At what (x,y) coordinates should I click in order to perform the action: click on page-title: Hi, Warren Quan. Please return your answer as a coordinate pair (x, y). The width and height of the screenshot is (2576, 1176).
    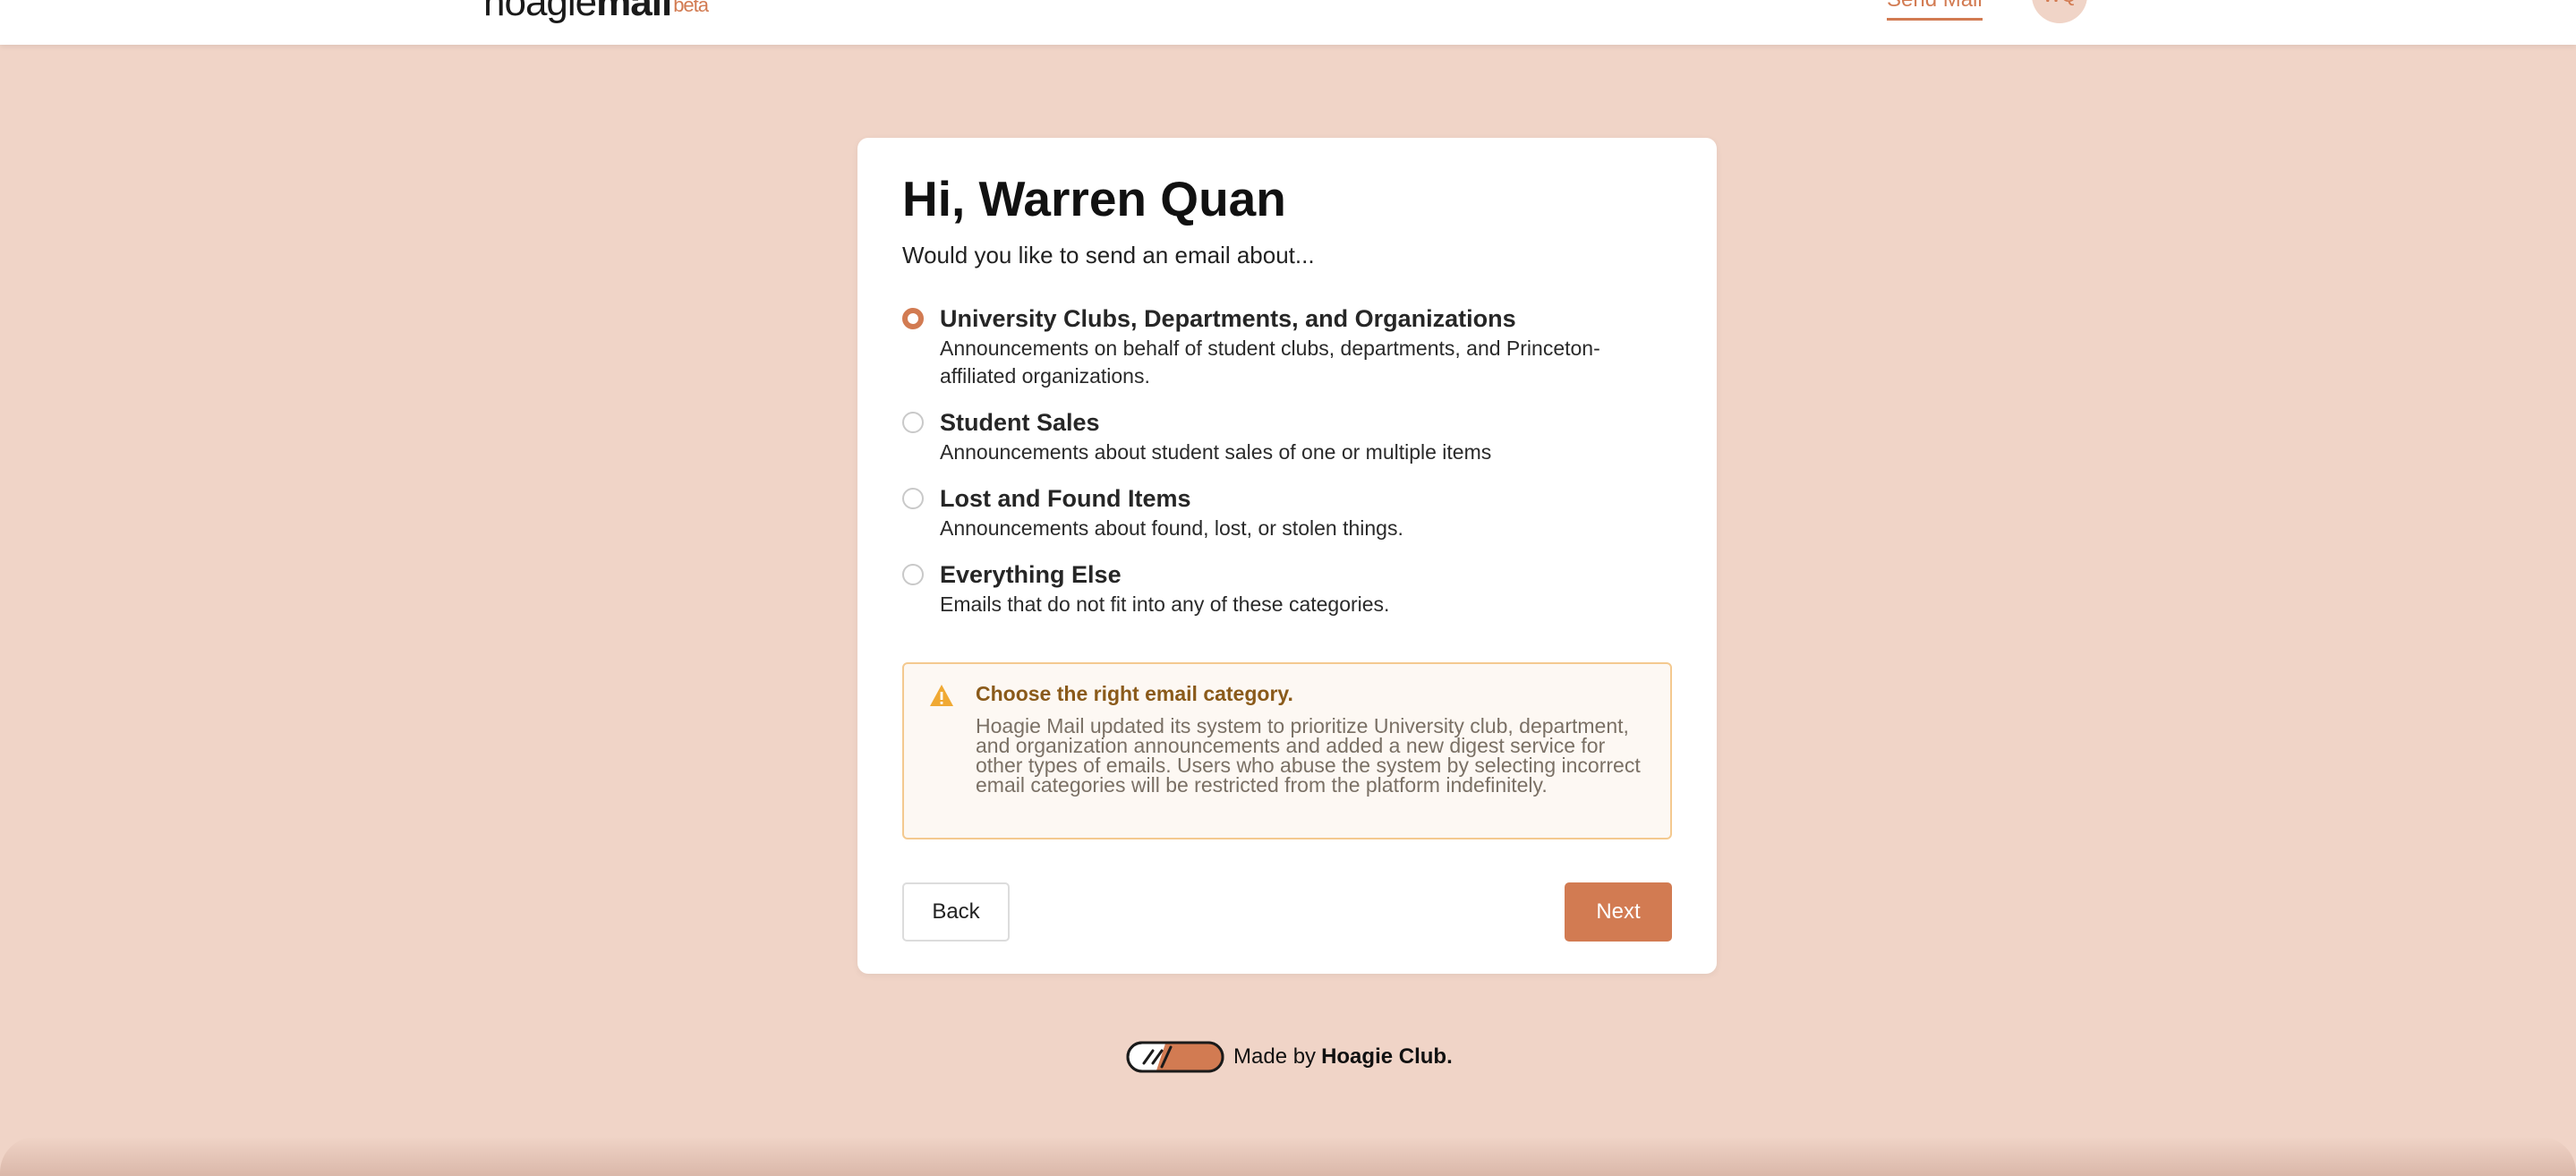
    Looking at the image, I should click on (1094, 198).